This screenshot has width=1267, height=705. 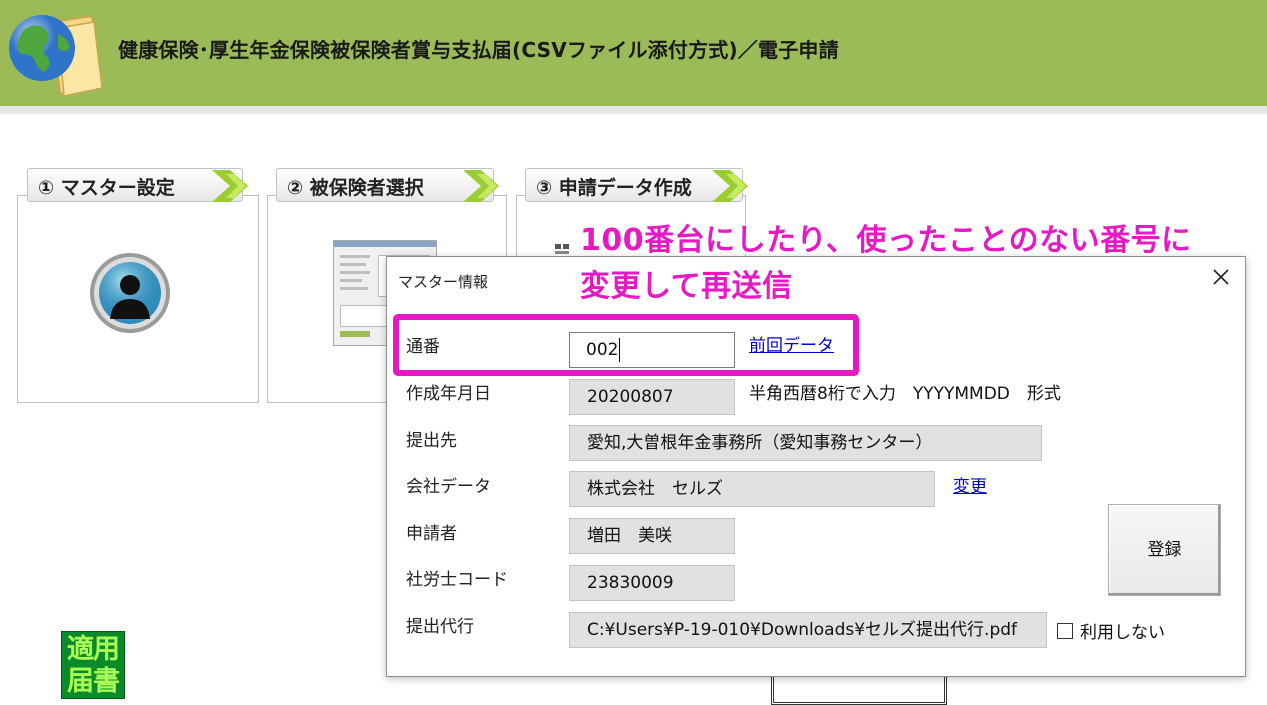 I want to click on submit-to-label: 提出先, so click(x=431, y=441).